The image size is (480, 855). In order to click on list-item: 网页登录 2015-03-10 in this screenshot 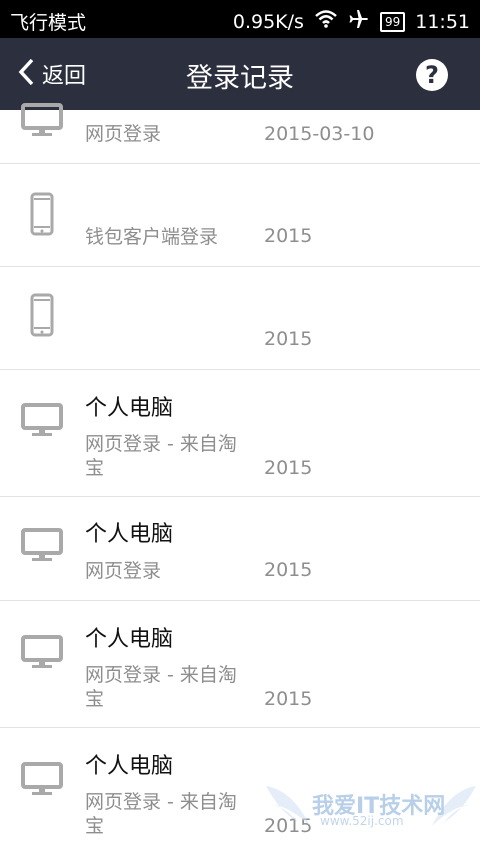, I will do `click(240, 133)`.